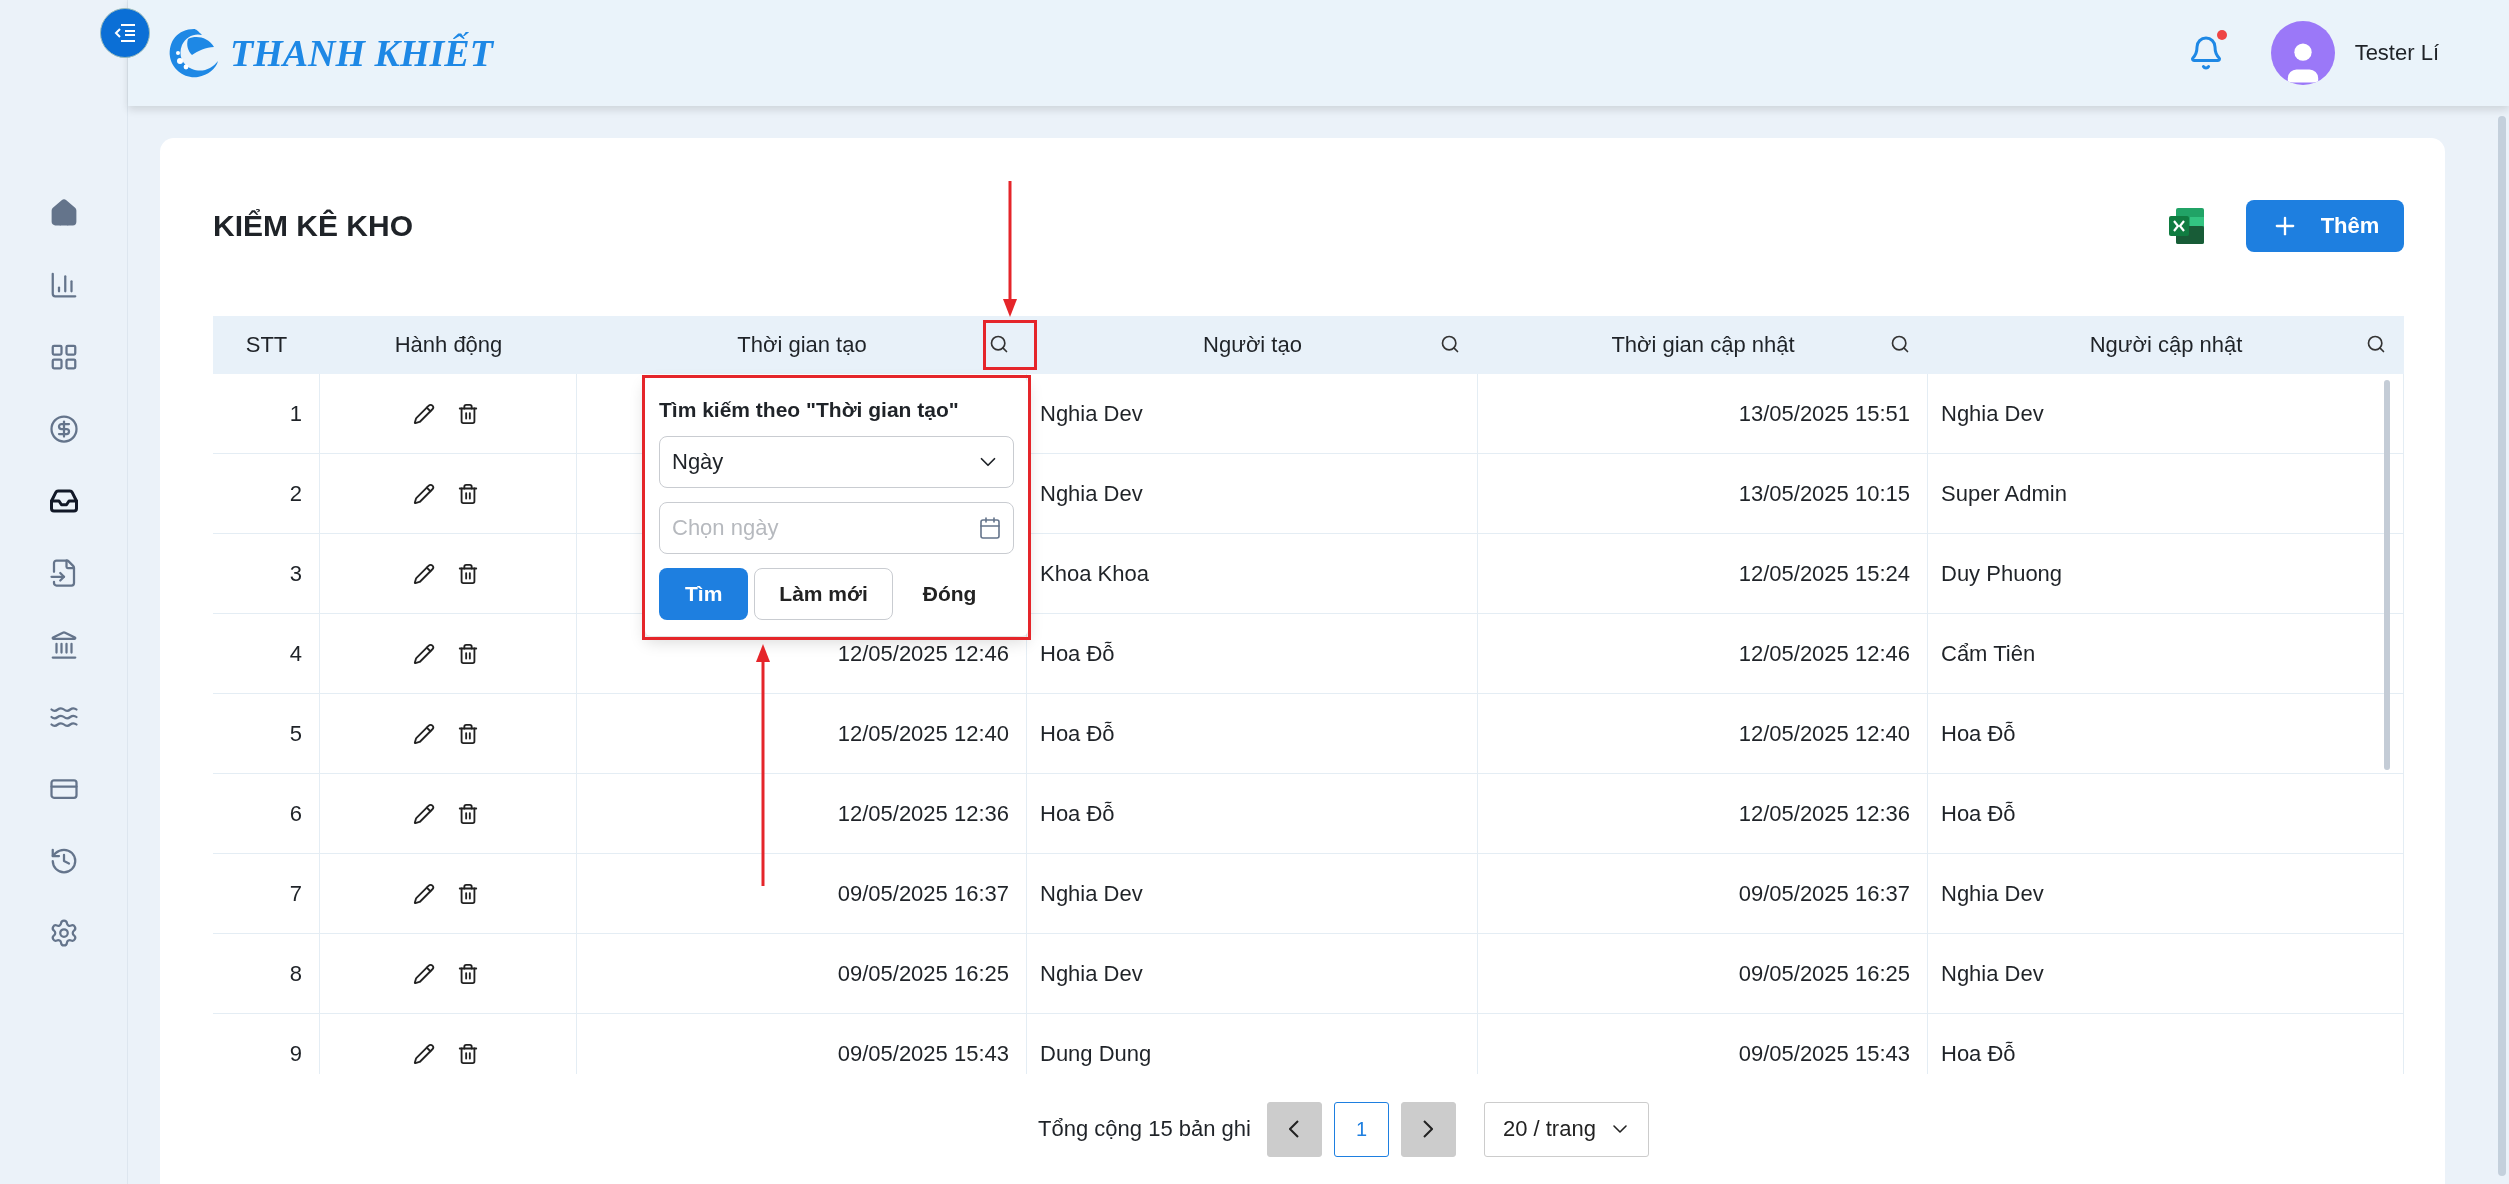 This screenshot has width=2509, height=1184. I want to click on column-header: Người tạo, so click(1252, 345).